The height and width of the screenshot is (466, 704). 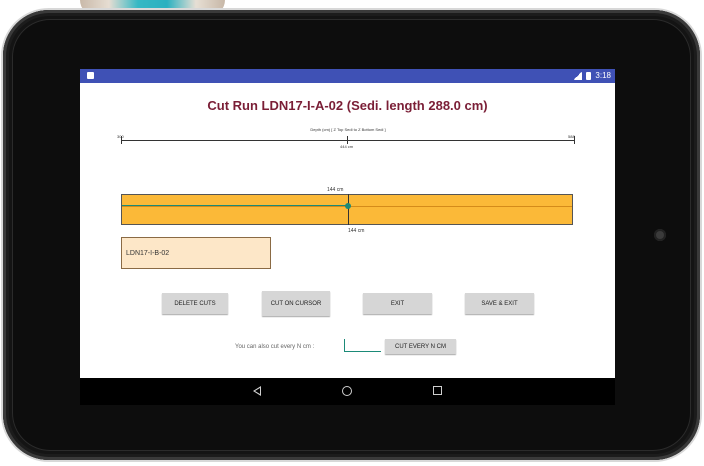 What do you see at coordinates (296, 303) in the screenshot?
I see `cut-on-cursor-button: CUT ON CURSOR` at bounding box center [296, 303].